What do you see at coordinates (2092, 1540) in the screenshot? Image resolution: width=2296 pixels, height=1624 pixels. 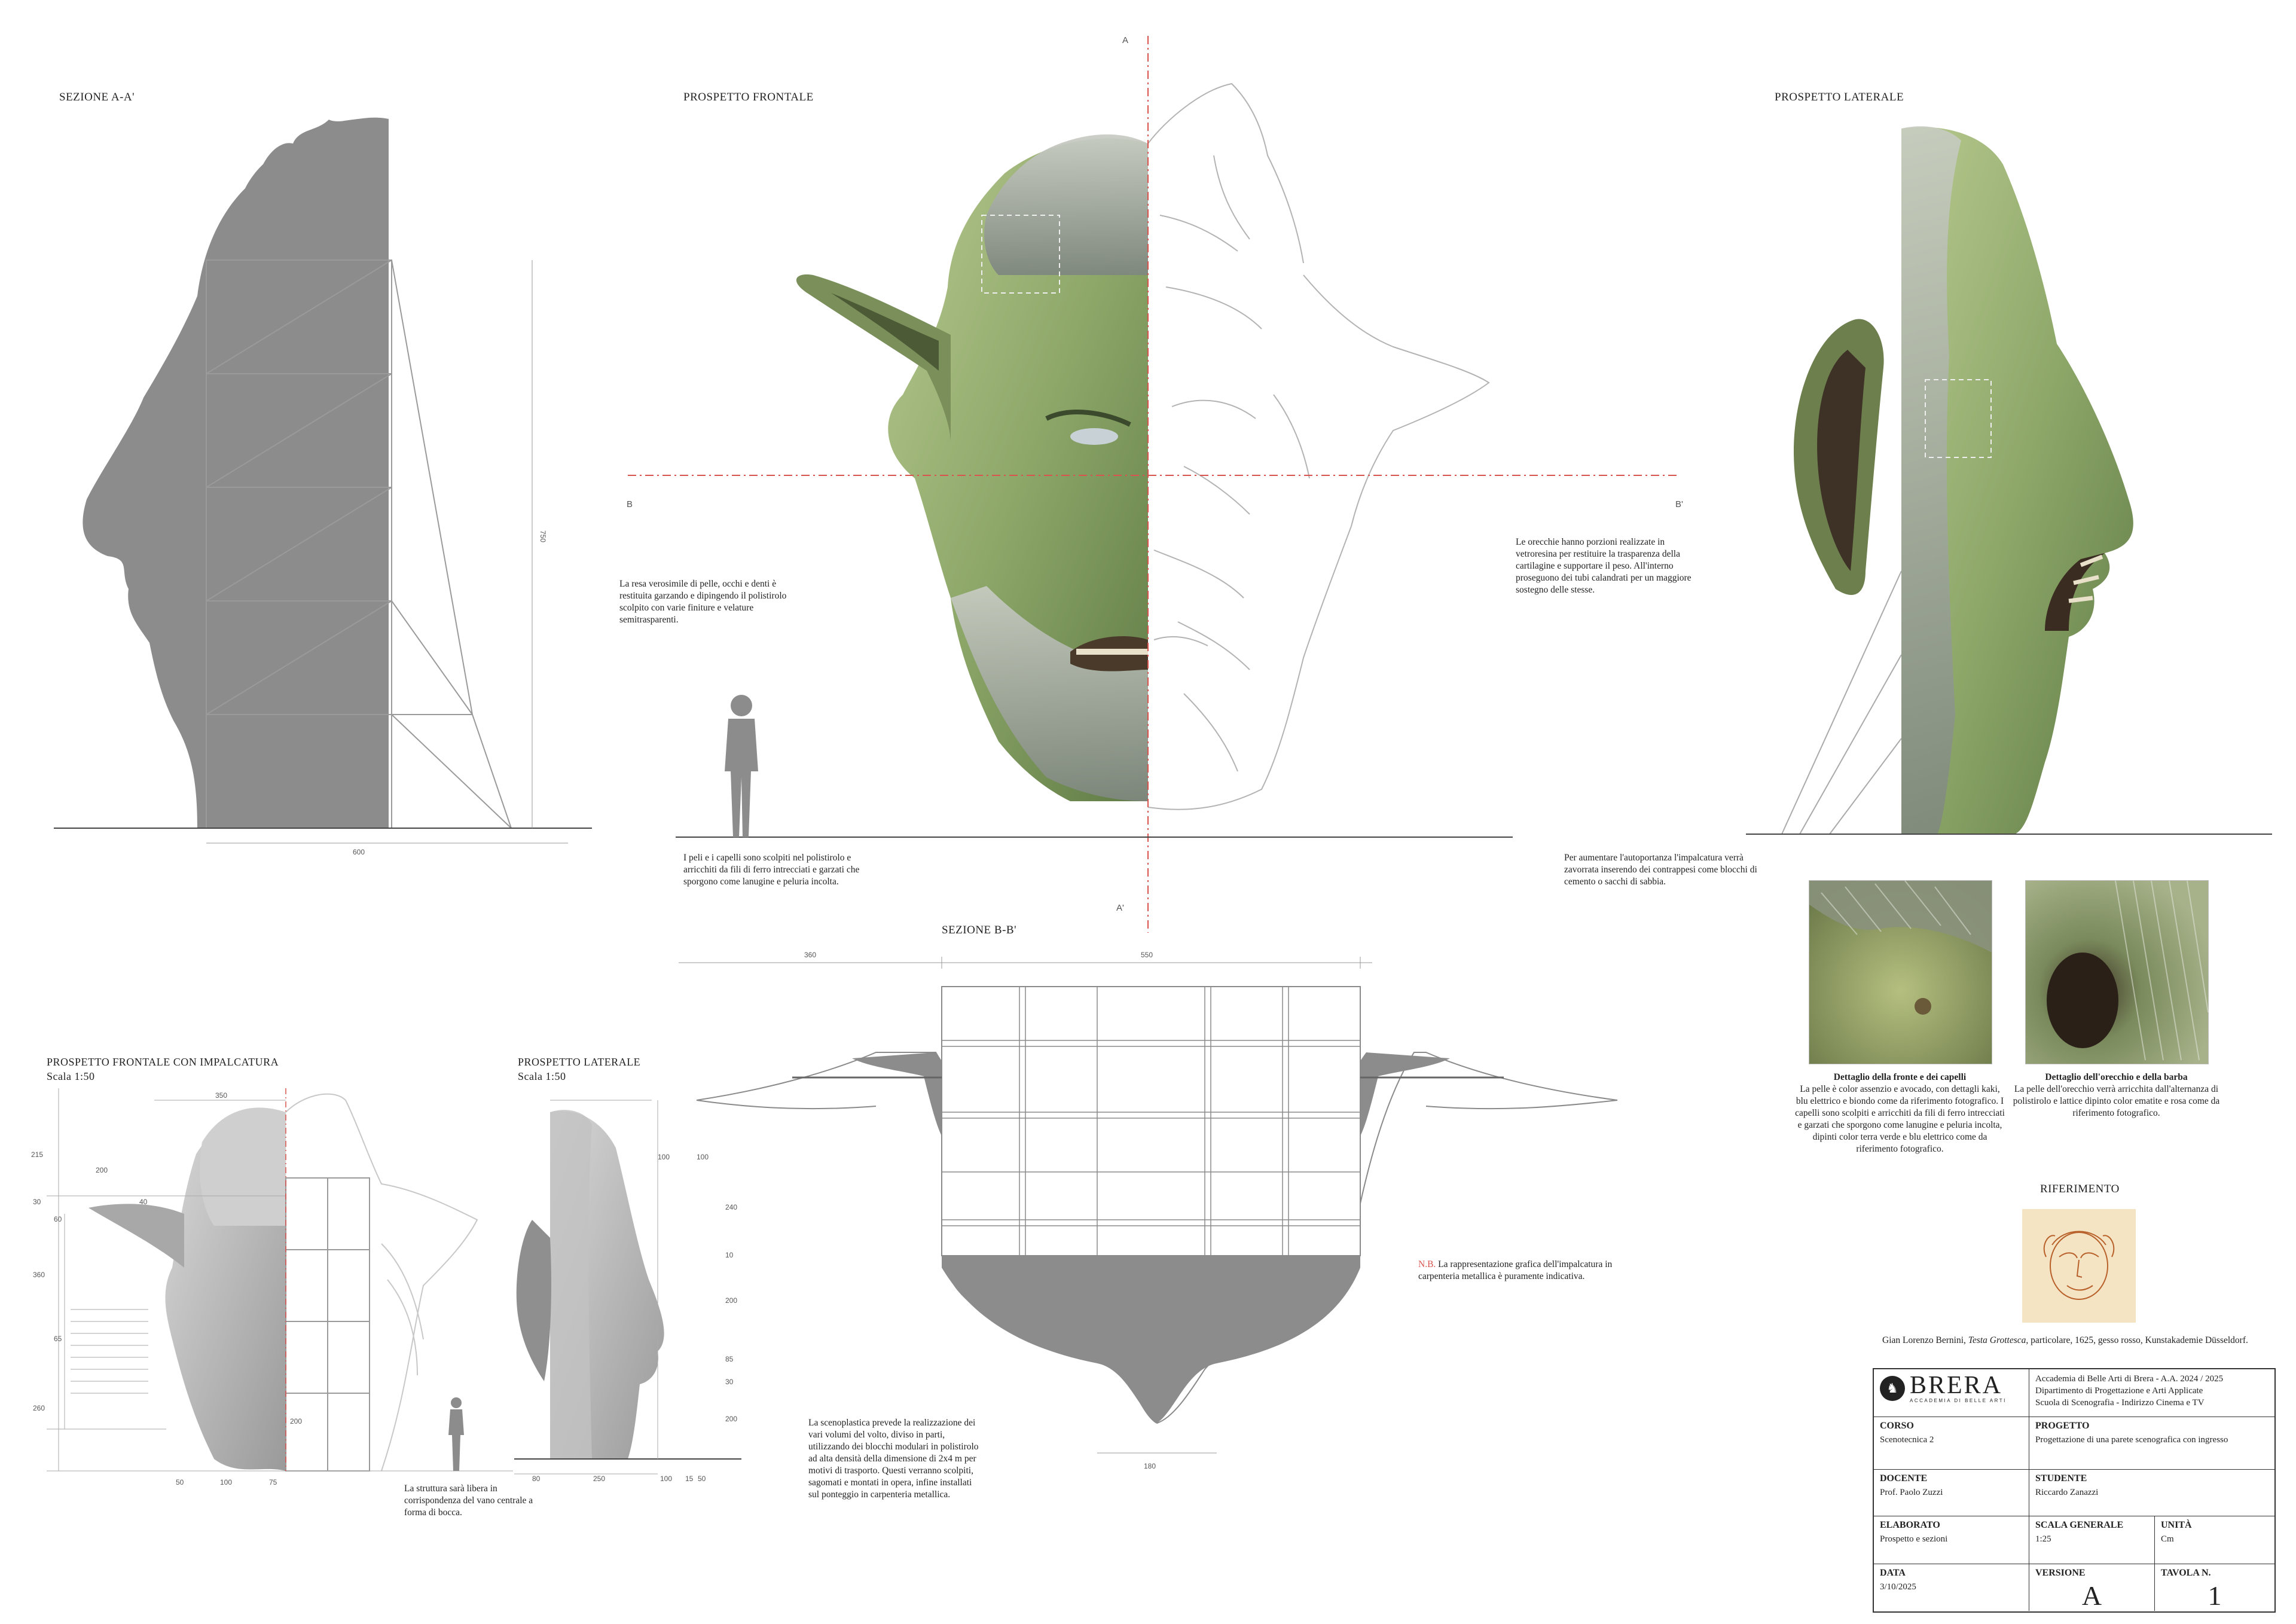 I see `scala-cell: SCALA GENERALE 1:25` at bounding box center [2092, 1540].